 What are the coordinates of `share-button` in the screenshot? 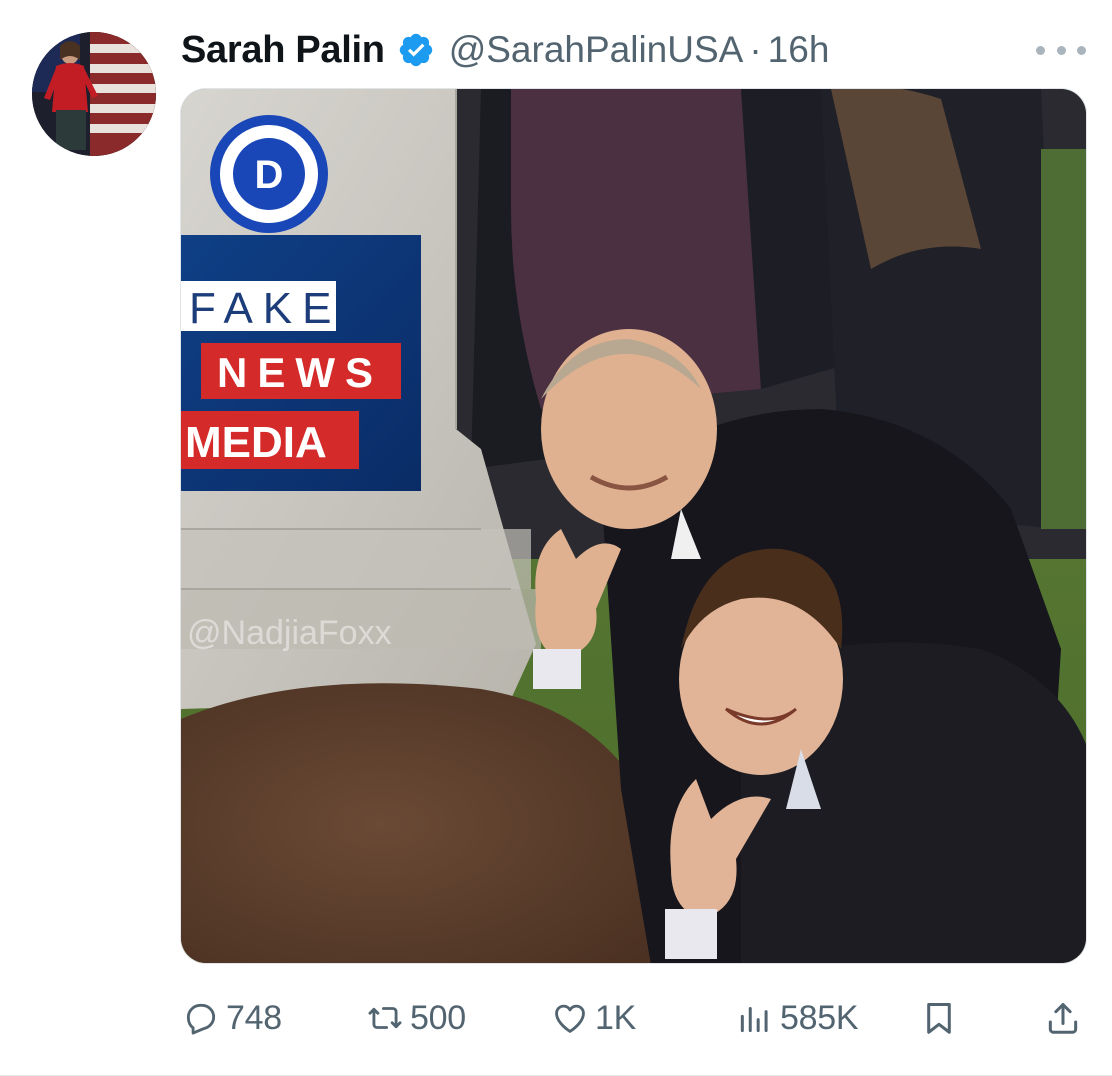 It's located at (1063, 1018).